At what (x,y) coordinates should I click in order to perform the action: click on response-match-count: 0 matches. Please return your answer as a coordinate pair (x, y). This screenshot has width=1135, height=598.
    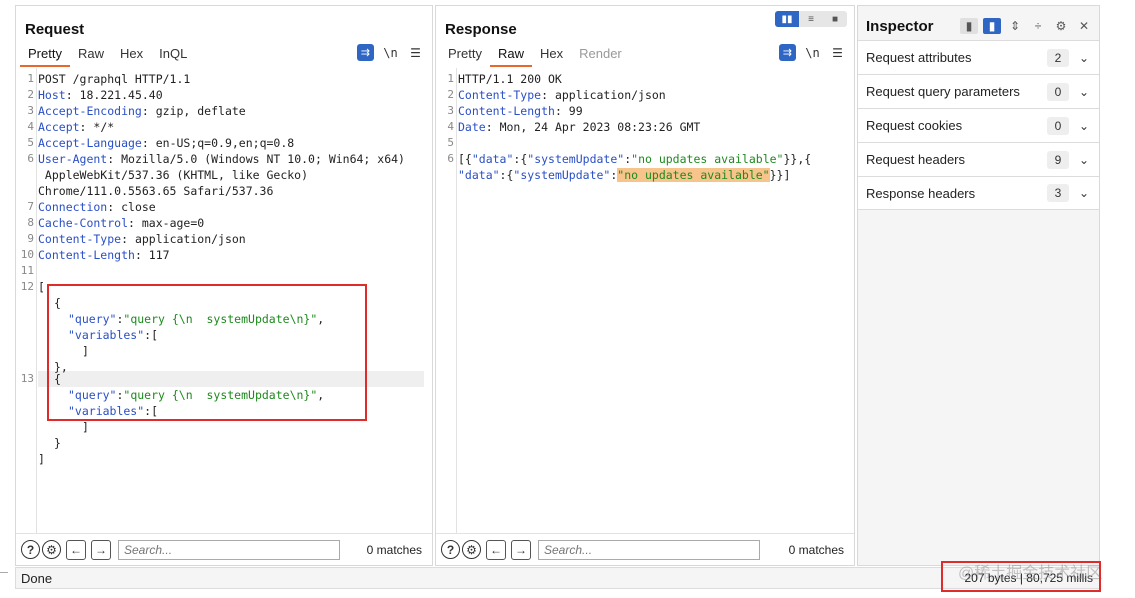
    Looking at the image, I should click on (816, 549).